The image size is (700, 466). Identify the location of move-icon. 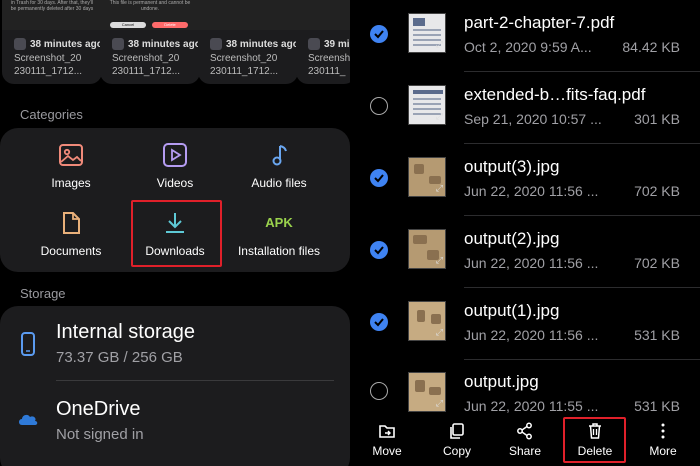
(387, 431).